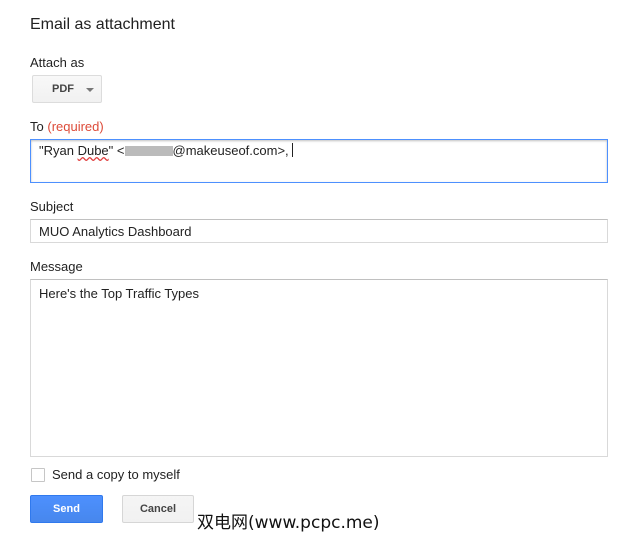 This screenshot has width=640, height=544. What do you see at coordinates (319, 231) in the screenshot?
I see `subject-field: MUO Analytics Dashboard` at bounding box center [319, 231].